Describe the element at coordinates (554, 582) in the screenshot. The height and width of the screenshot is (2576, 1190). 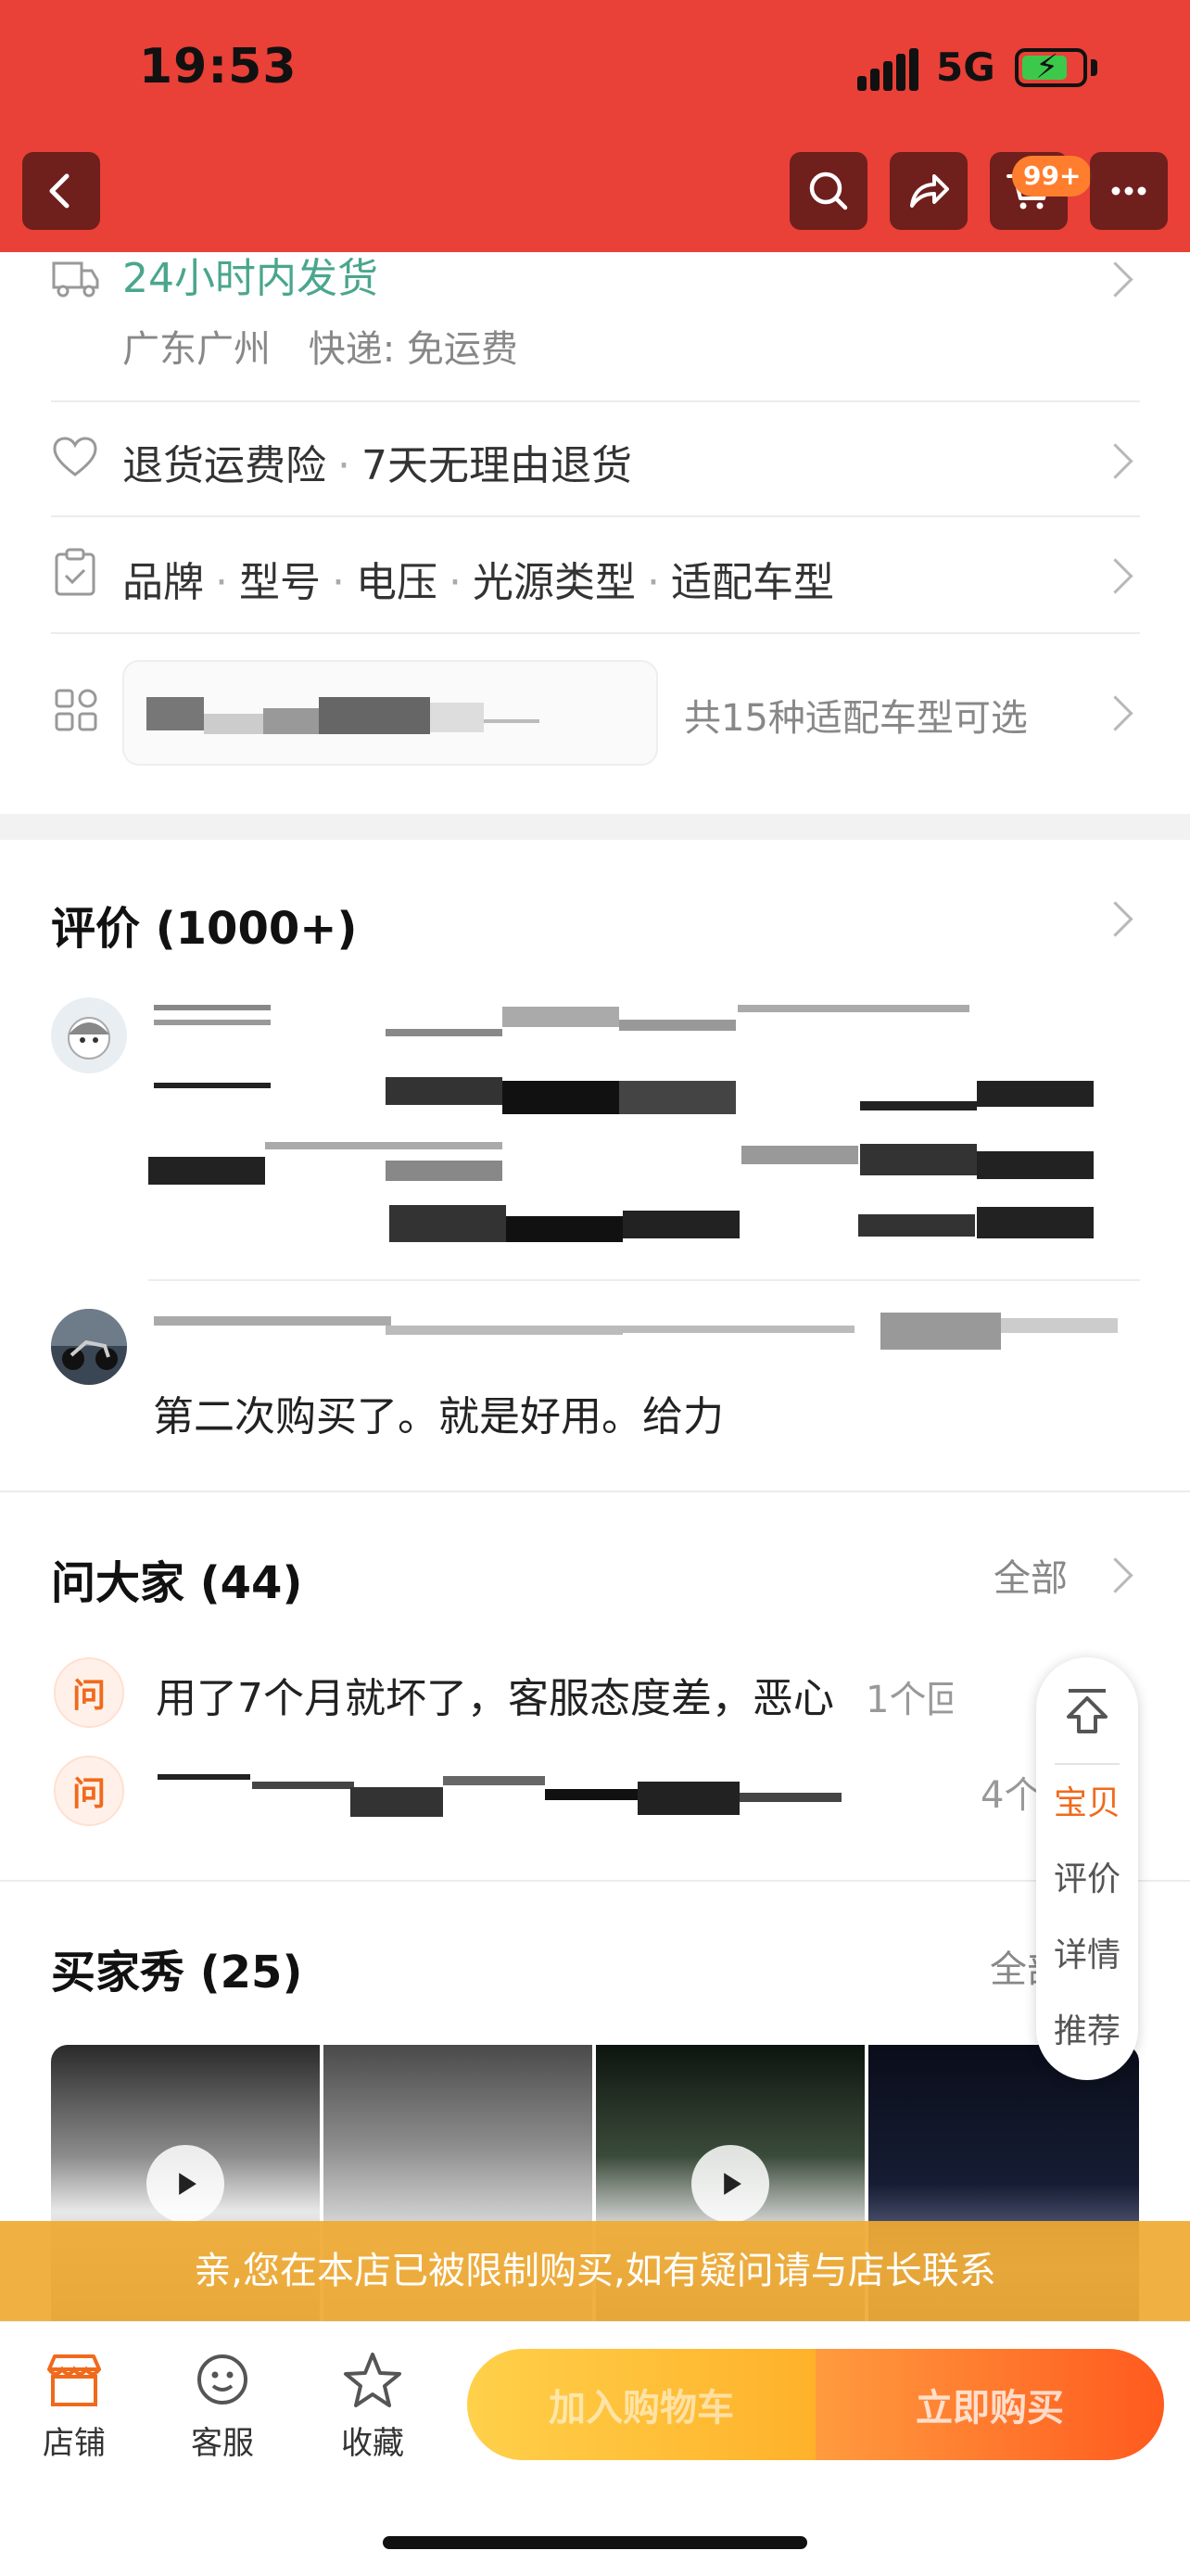
I see `param-light-source: 光源类型` at that location.